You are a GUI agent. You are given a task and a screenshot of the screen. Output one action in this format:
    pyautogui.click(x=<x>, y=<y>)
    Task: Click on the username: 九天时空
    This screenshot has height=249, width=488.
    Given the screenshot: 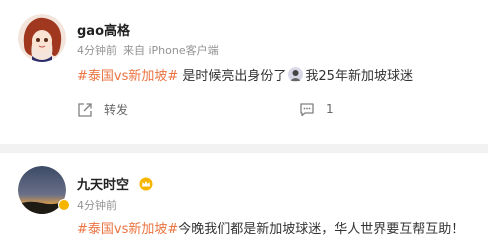 What is the action you would take?
    pyautogui.click(x=115, y=184)
    